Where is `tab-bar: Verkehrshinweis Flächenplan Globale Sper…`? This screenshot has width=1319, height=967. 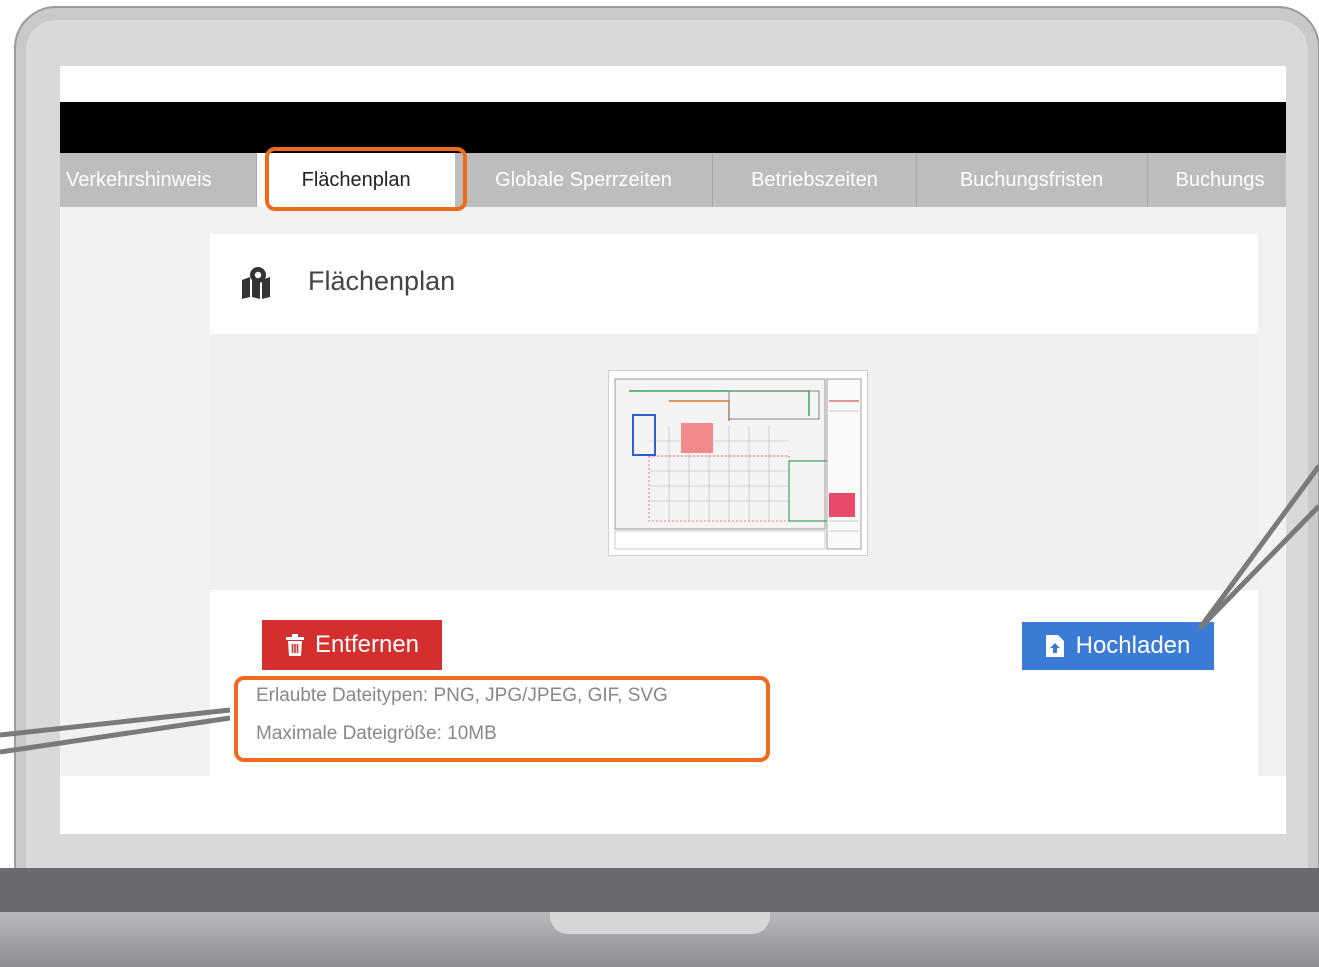 tab-bar: Verkehrshinweis Flächenplan Globale Sper… is located at coordinates (673, 180).